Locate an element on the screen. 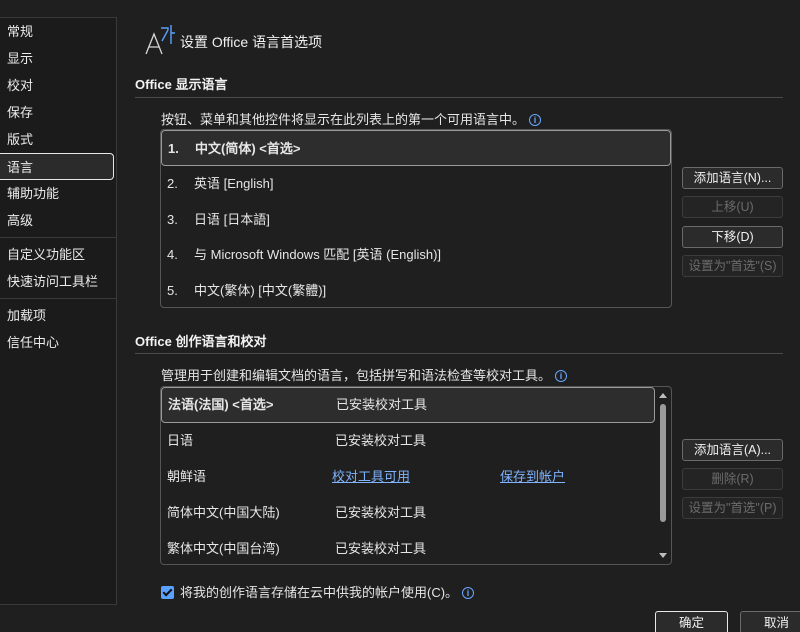 The image size is (800, 632). authoring-language-heading: Office 创作语言和校对 is located at coordinates (201, 341).